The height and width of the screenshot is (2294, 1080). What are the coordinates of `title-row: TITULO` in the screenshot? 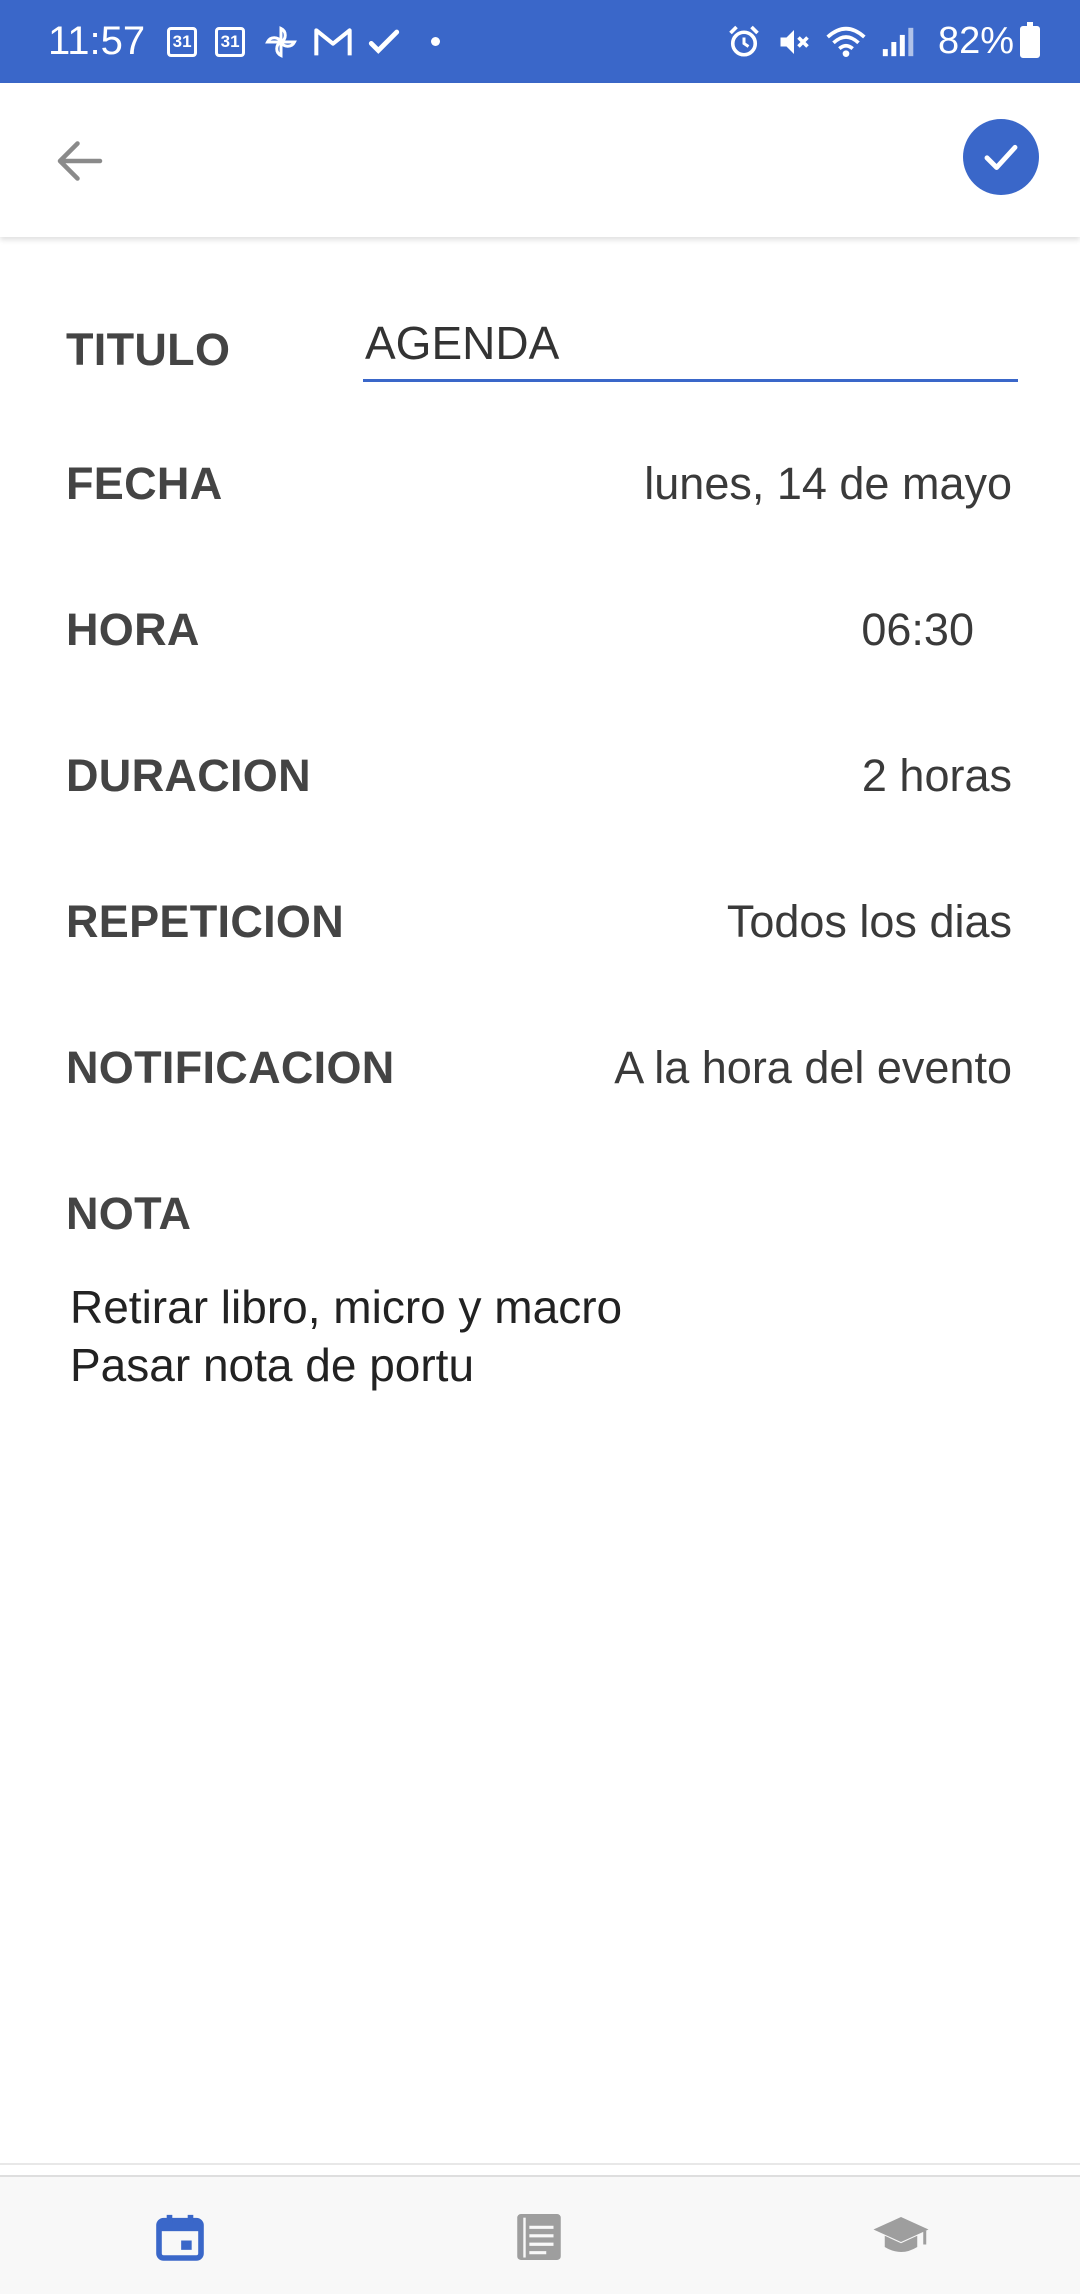 It's located at (540, 352).